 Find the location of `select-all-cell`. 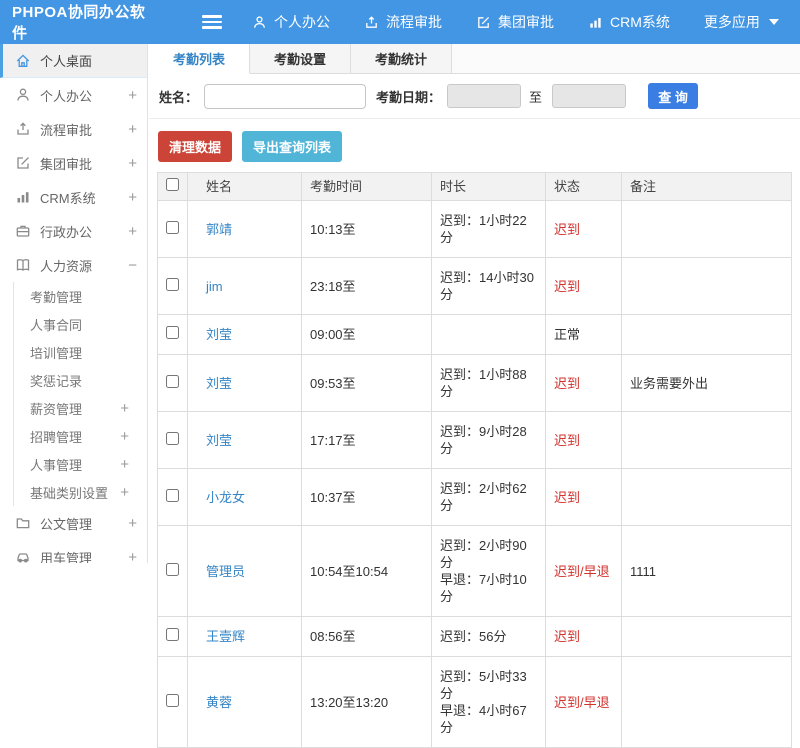

select-all-cell is located at coordinates (172, 186).